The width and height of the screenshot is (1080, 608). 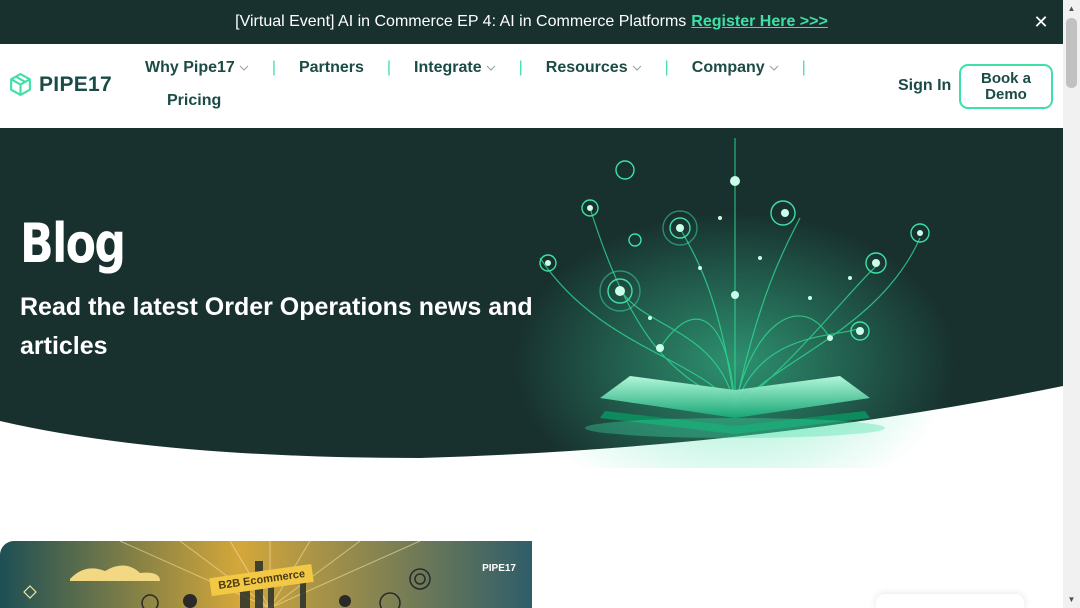 What do you see at coordinates (924, 86) in the screenshot?
I see `sign-in-link: Sign In` at bounding box center [924, 86].